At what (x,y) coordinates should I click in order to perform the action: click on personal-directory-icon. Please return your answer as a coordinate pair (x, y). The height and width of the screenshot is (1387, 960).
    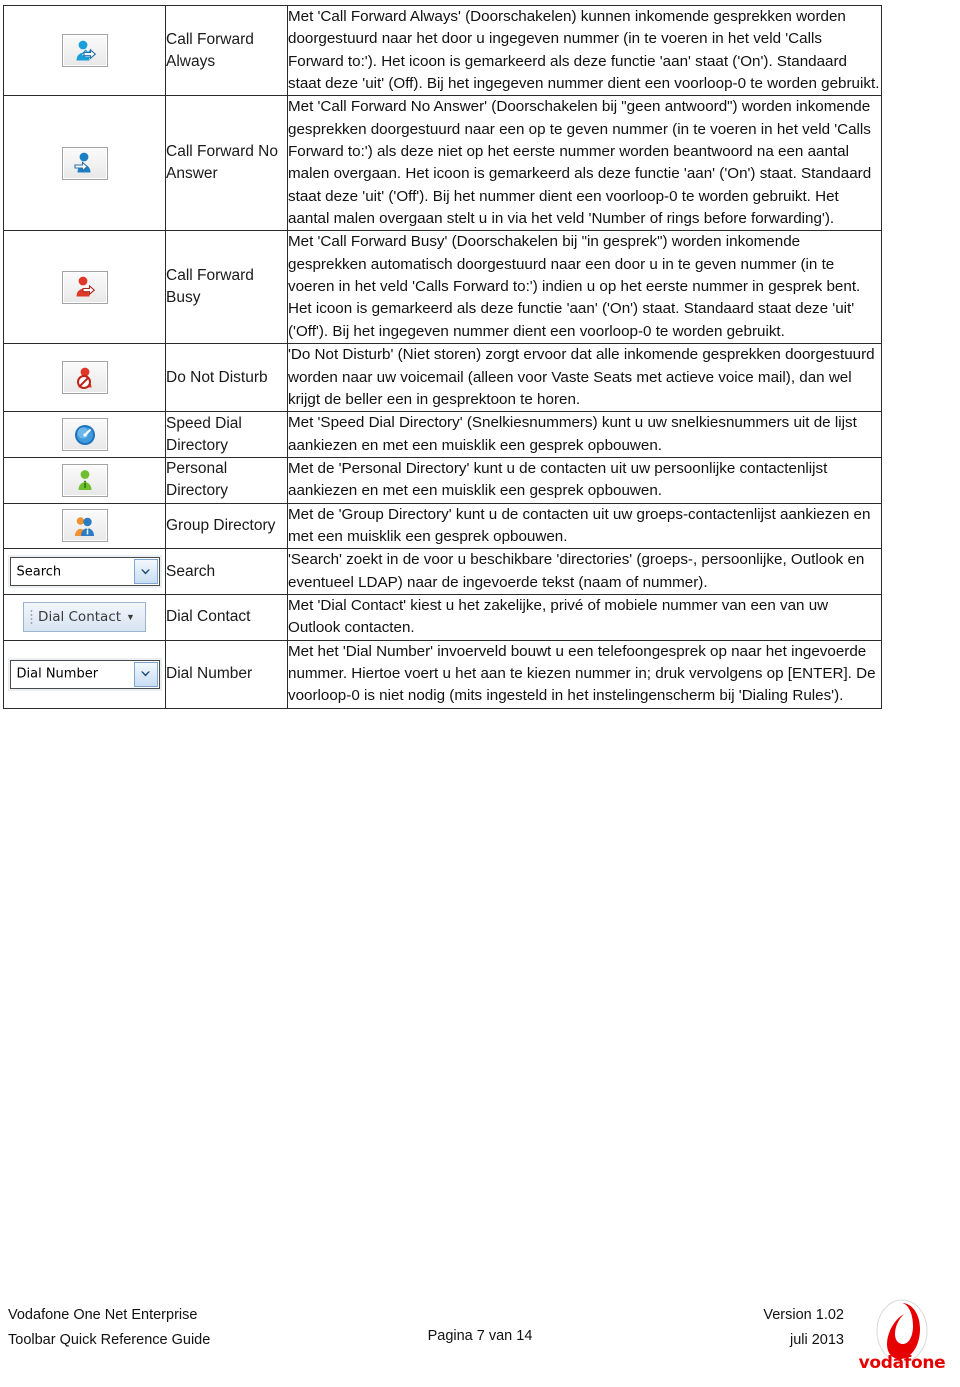
    Looking at the image, I should click on (84, 480).